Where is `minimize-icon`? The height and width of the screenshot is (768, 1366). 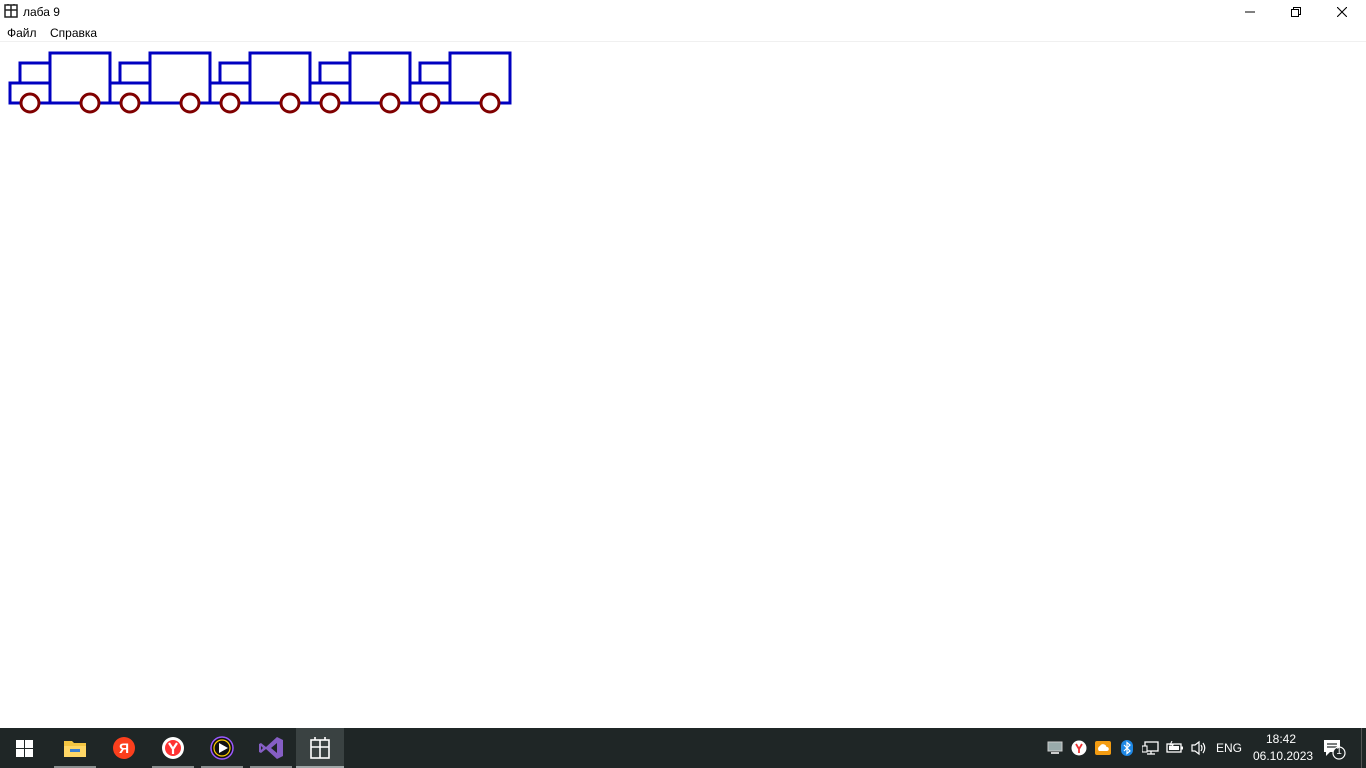
minimize-icon is located at coordinates (1250, 12).